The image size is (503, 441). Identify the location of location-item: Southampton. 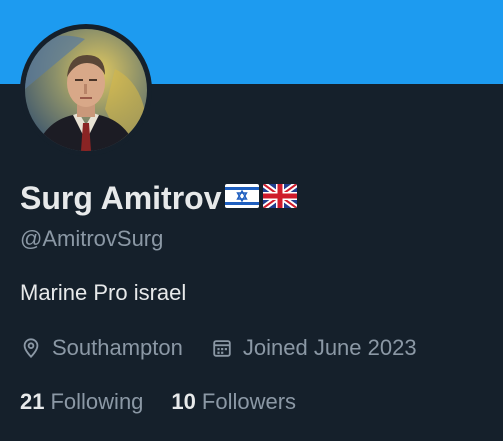
(101, 348).